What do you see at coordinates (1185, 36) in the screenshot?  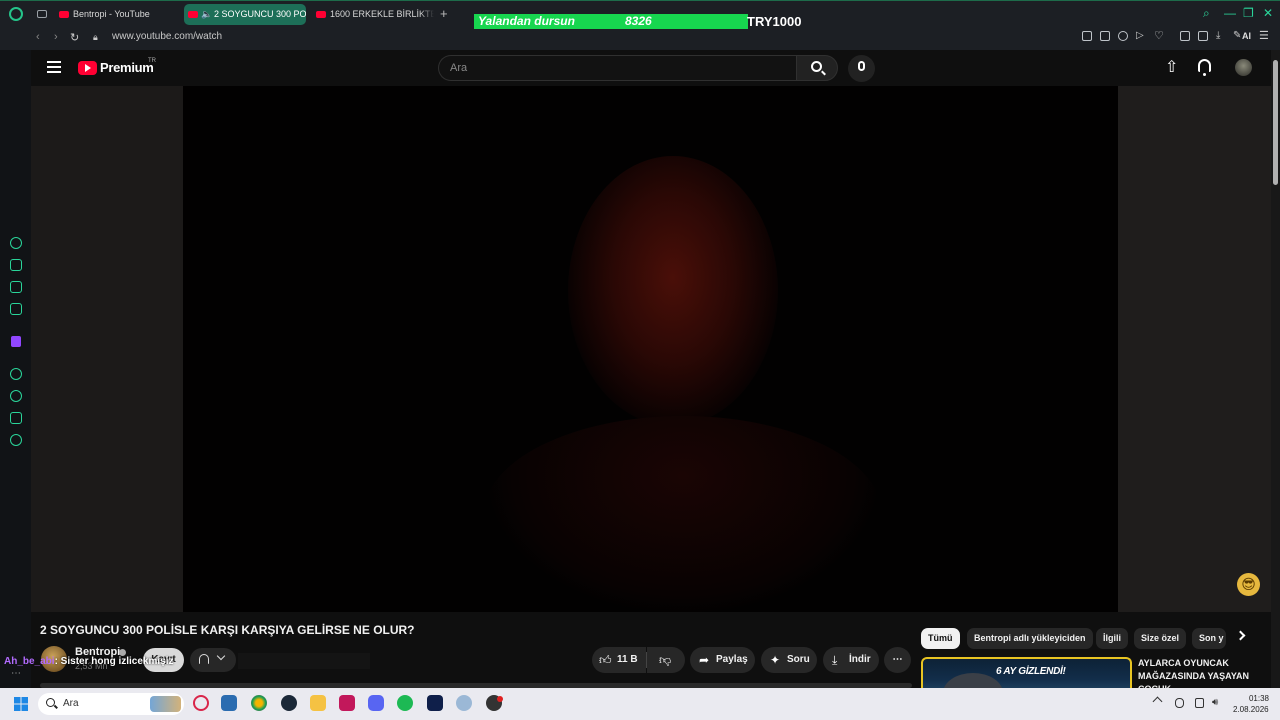 I see `extensions-icon` at bounding box center [1185, 36].